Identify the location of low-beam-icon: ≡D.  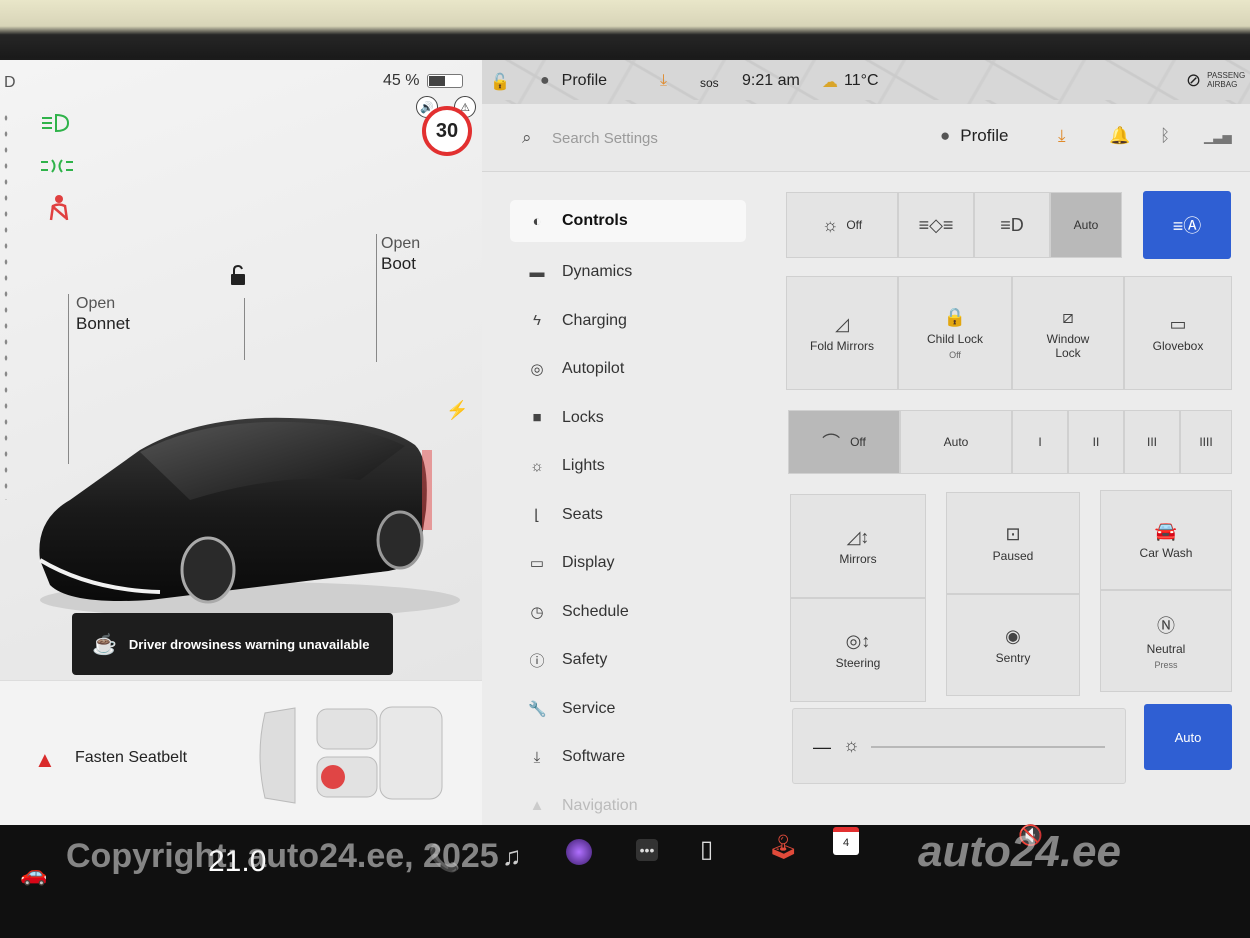
(1012, 224).